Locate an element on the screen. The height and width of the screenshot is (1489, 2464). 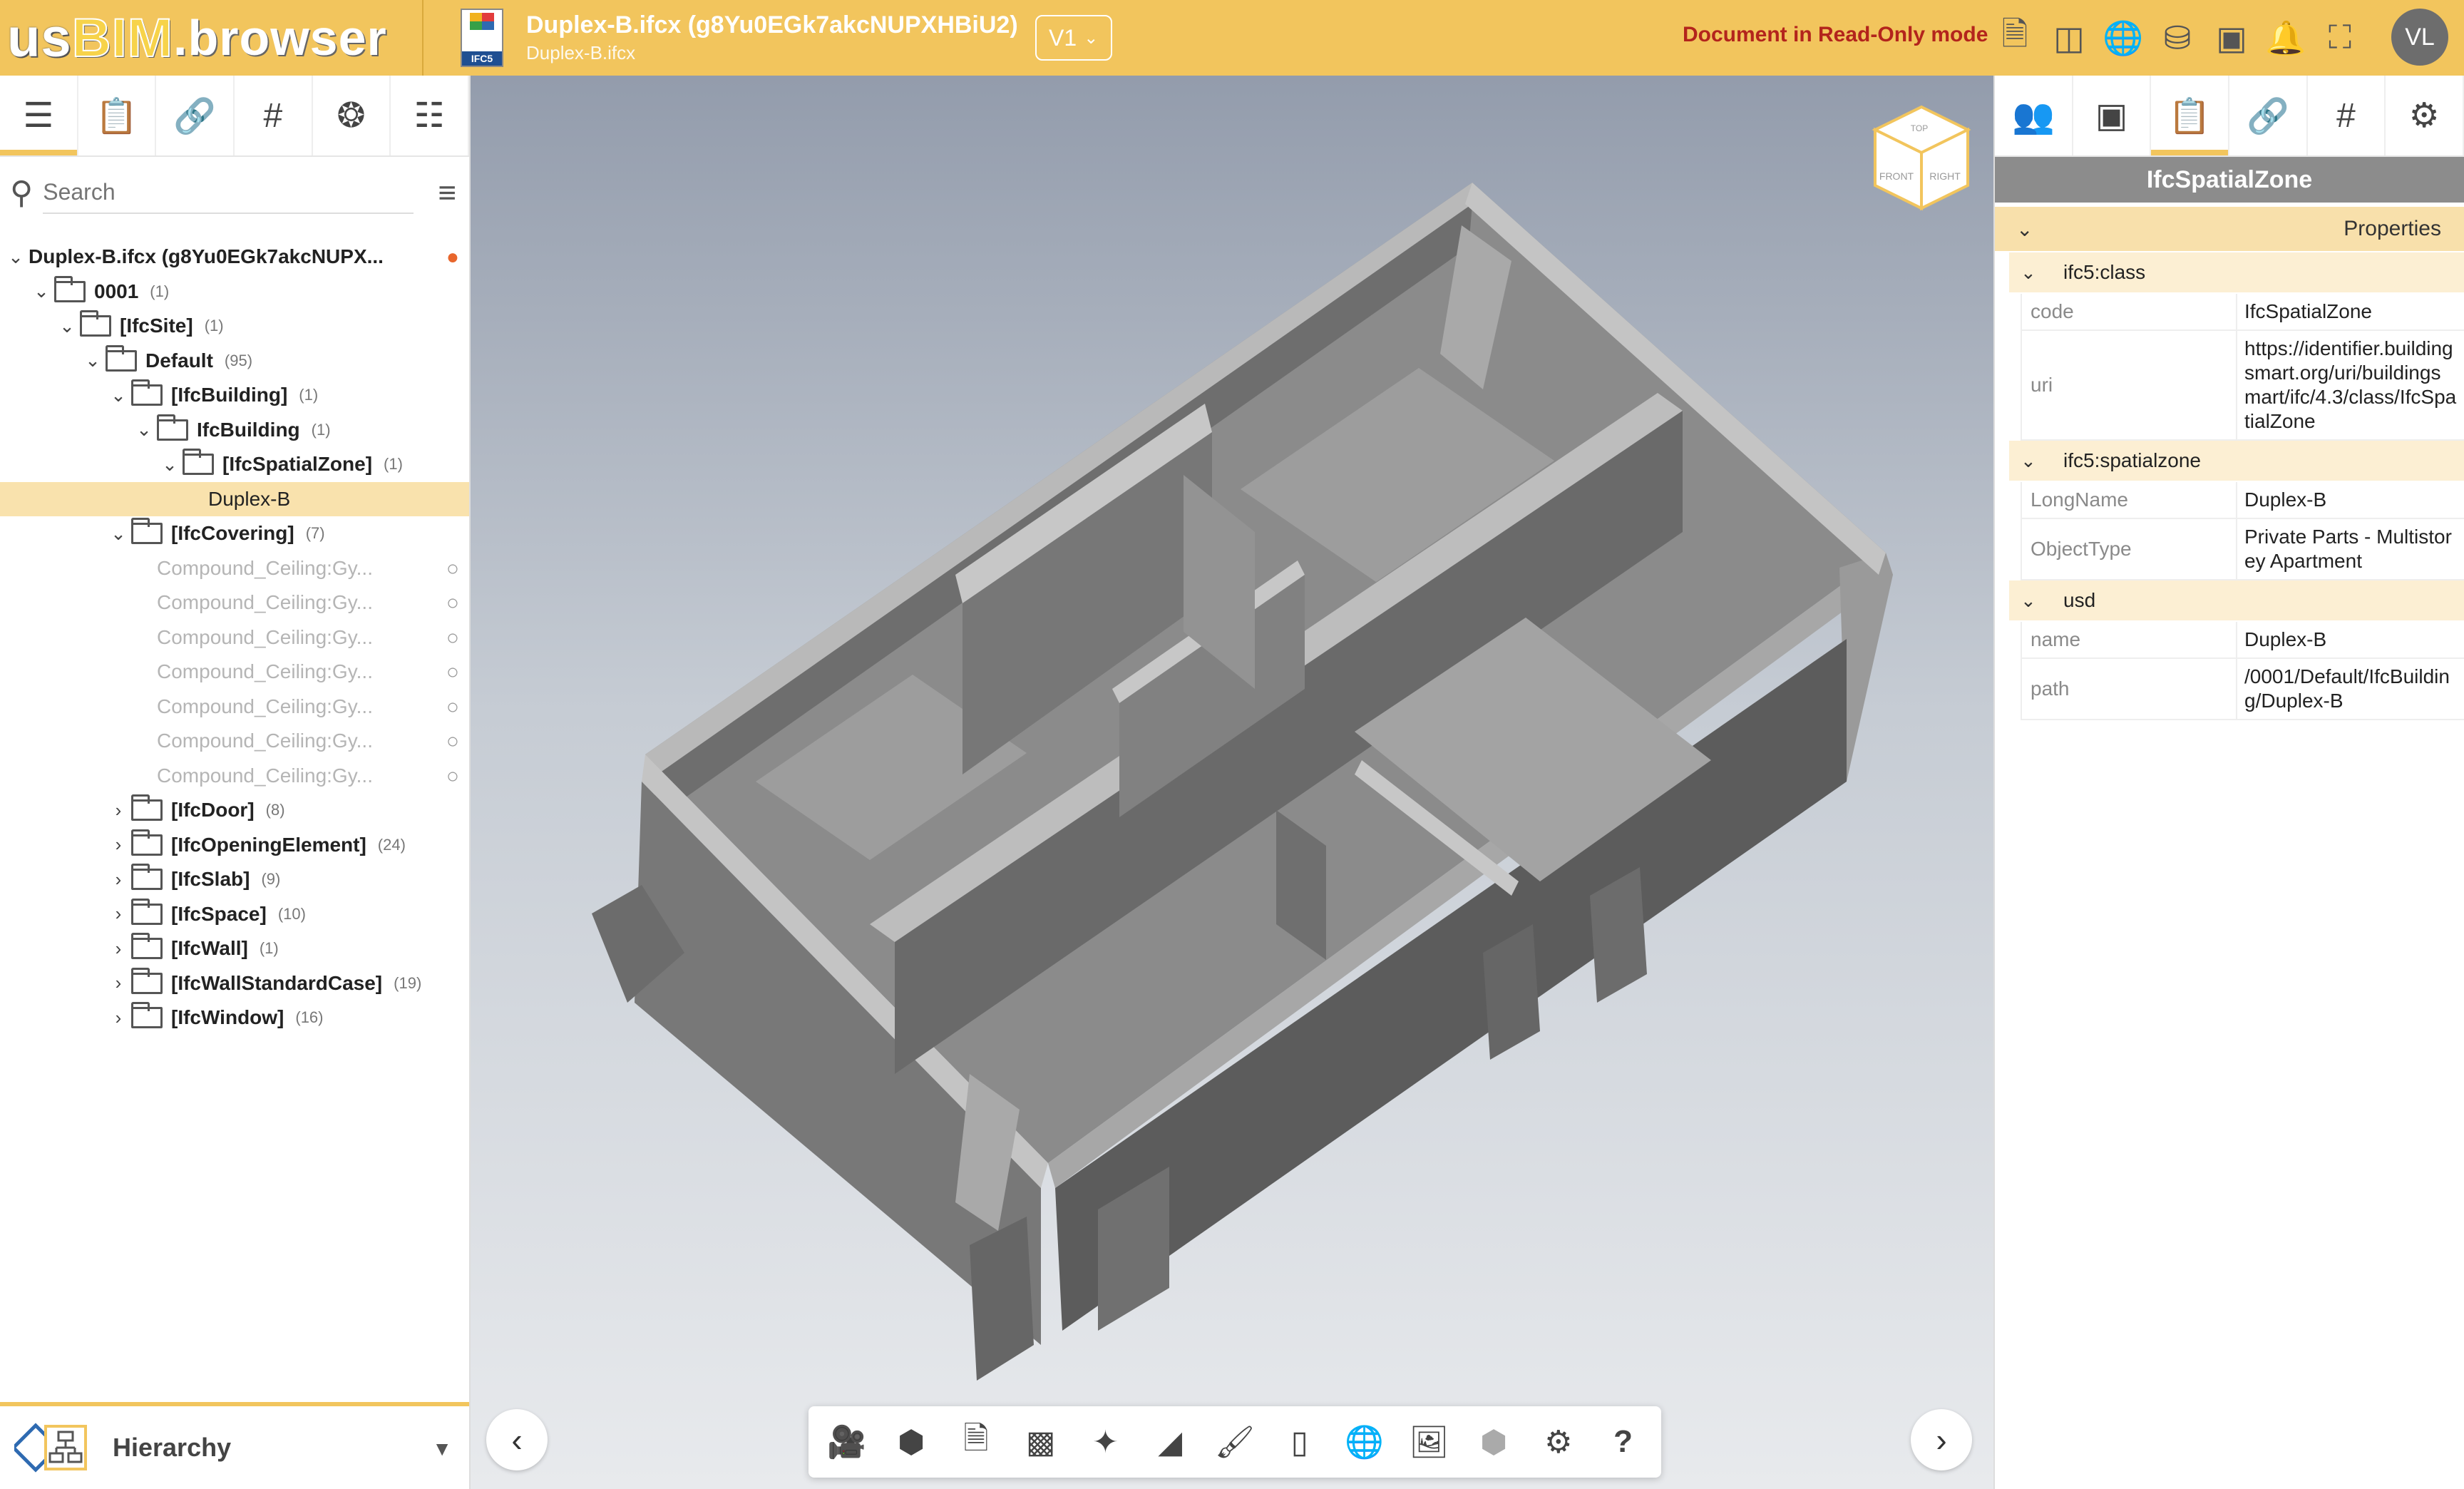
navcube-right-label: RIGHT is located at coordinates (1945, 176).